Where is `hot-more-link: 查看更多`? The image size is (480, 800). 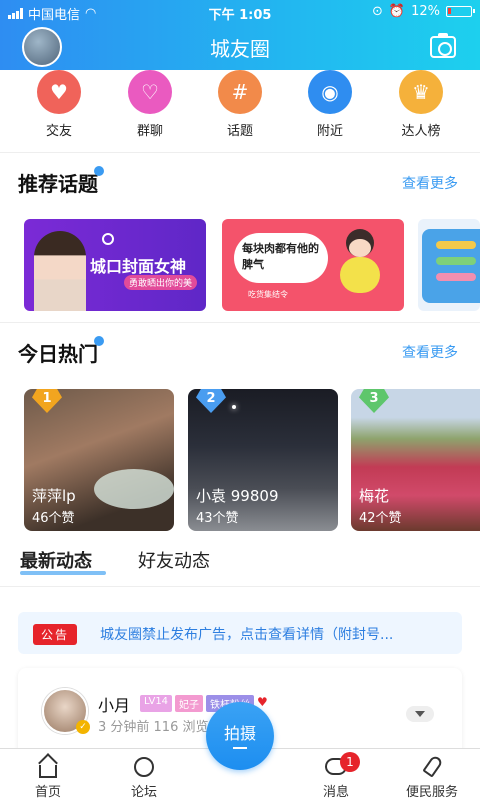
hot-more-link: 查看更多 is located at coordinates (430, 352).